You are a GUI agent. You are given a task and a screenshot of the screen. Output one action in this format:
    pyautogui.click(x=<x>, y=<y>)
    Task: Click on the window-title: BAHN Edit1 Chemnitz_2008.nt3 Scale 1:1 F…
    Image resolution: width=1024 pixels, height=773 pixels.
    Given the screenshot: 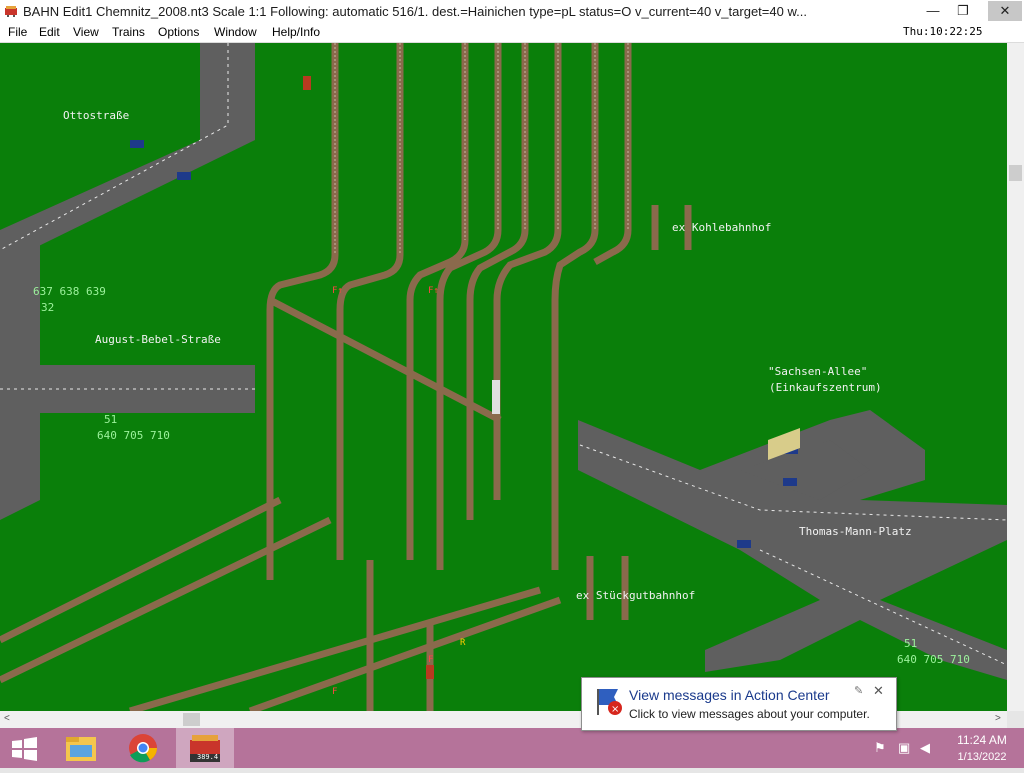 What is the action you would take?
    pyautogui.click(x=415, y=11)
    